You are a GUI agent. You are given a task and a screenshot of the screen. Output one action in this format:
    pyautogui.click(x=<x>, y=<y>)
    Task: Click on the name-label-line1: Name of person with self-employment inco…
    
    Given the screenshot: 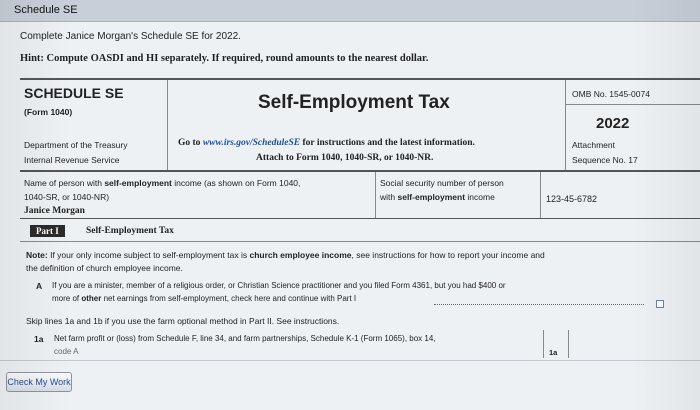 What is the action you would take?
    pyautogui.click(x=162, y=183)
    